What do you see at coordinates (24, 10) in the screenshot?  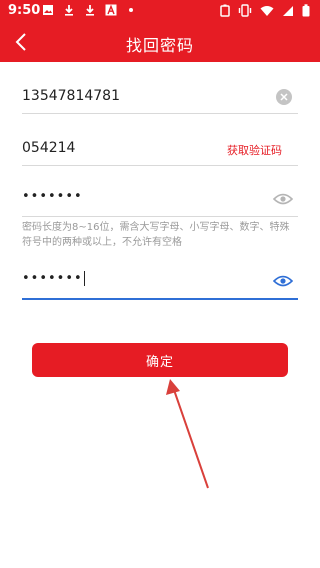 I see `status-time: 9:50` at bounding box center [24, 10].